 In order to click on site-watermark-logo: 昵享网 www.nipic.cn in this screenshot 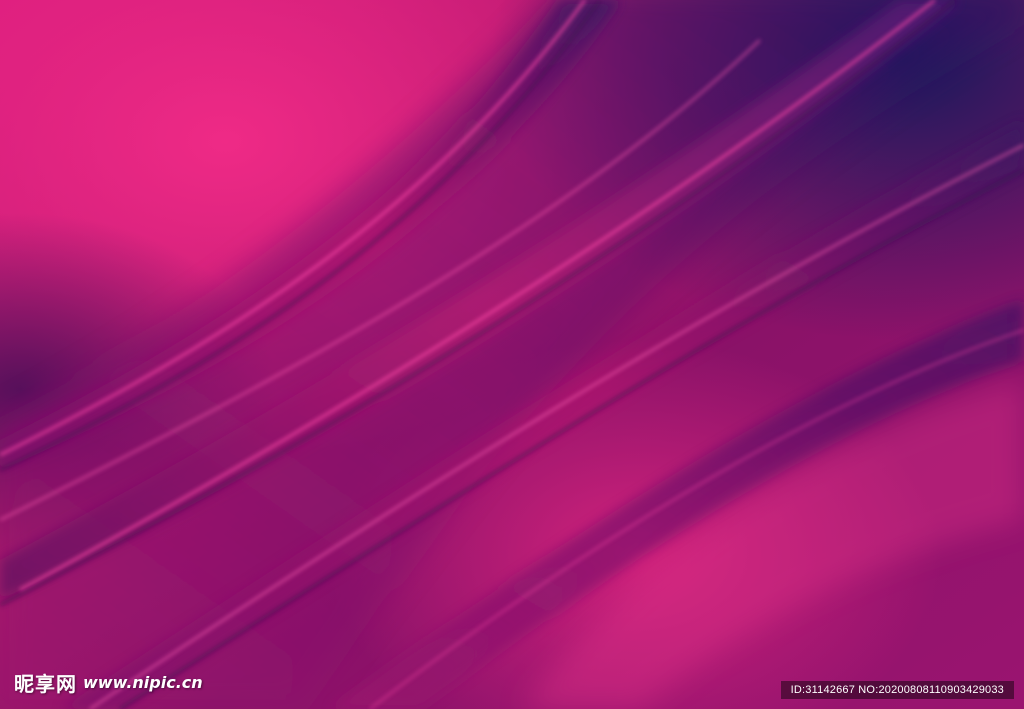, I will do `click(108, 682)`.